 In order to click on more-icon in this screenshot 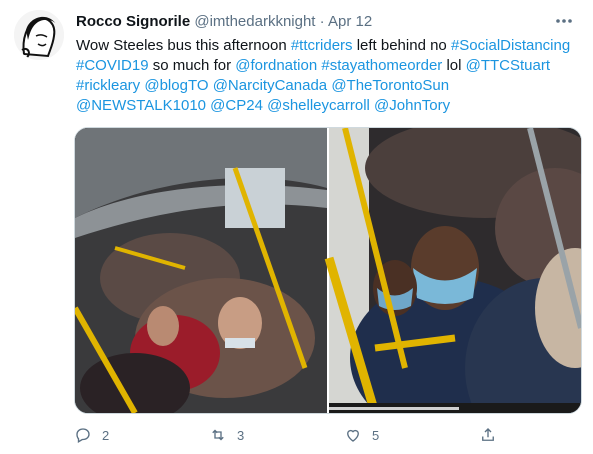, I will do `click(564, 21)`.